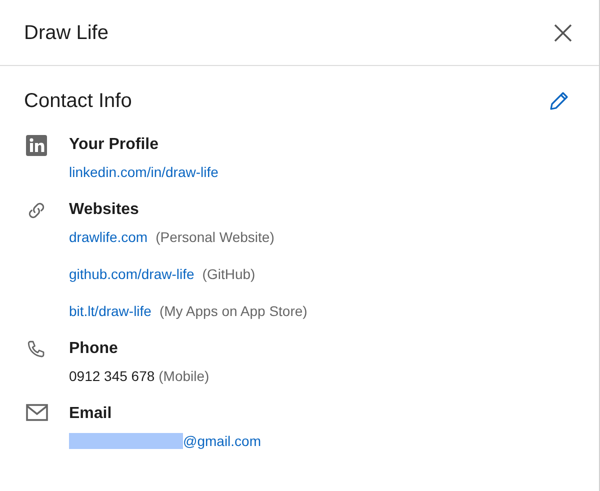  I want to click on phone-icon, so click(36, 349).